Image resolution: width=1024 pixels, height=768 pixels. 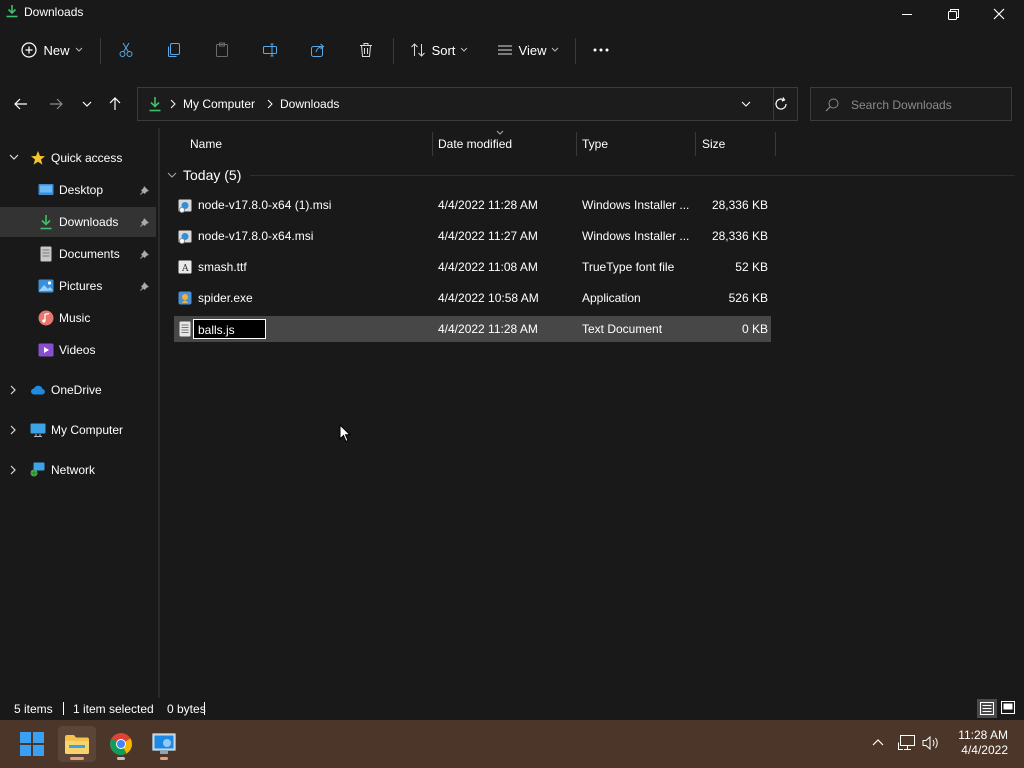 I want to click on search-box: Search Downloads, so click(x=911, y=104).